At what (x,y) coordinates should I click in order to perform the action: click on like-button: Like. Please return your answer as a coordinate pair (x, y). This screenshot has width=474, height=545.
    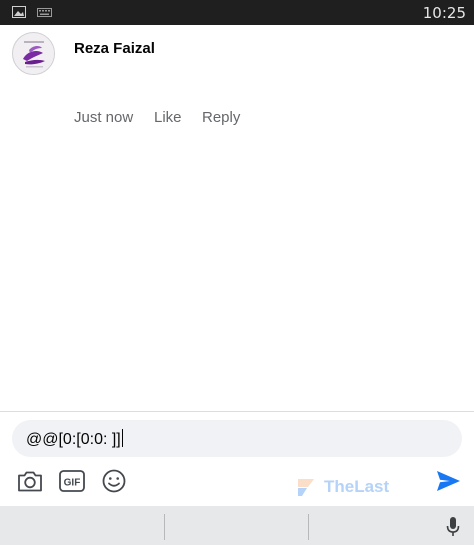
    Looking at the image, I should click on (178, 117).